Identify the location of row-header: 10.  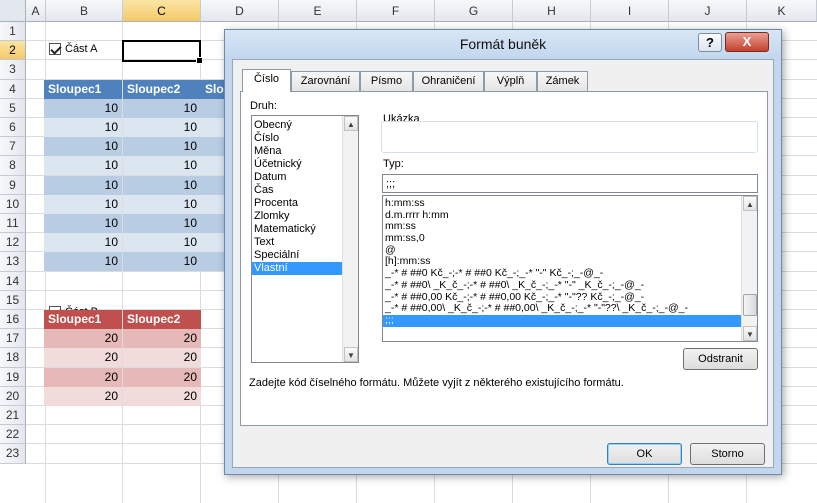
(13, 204).